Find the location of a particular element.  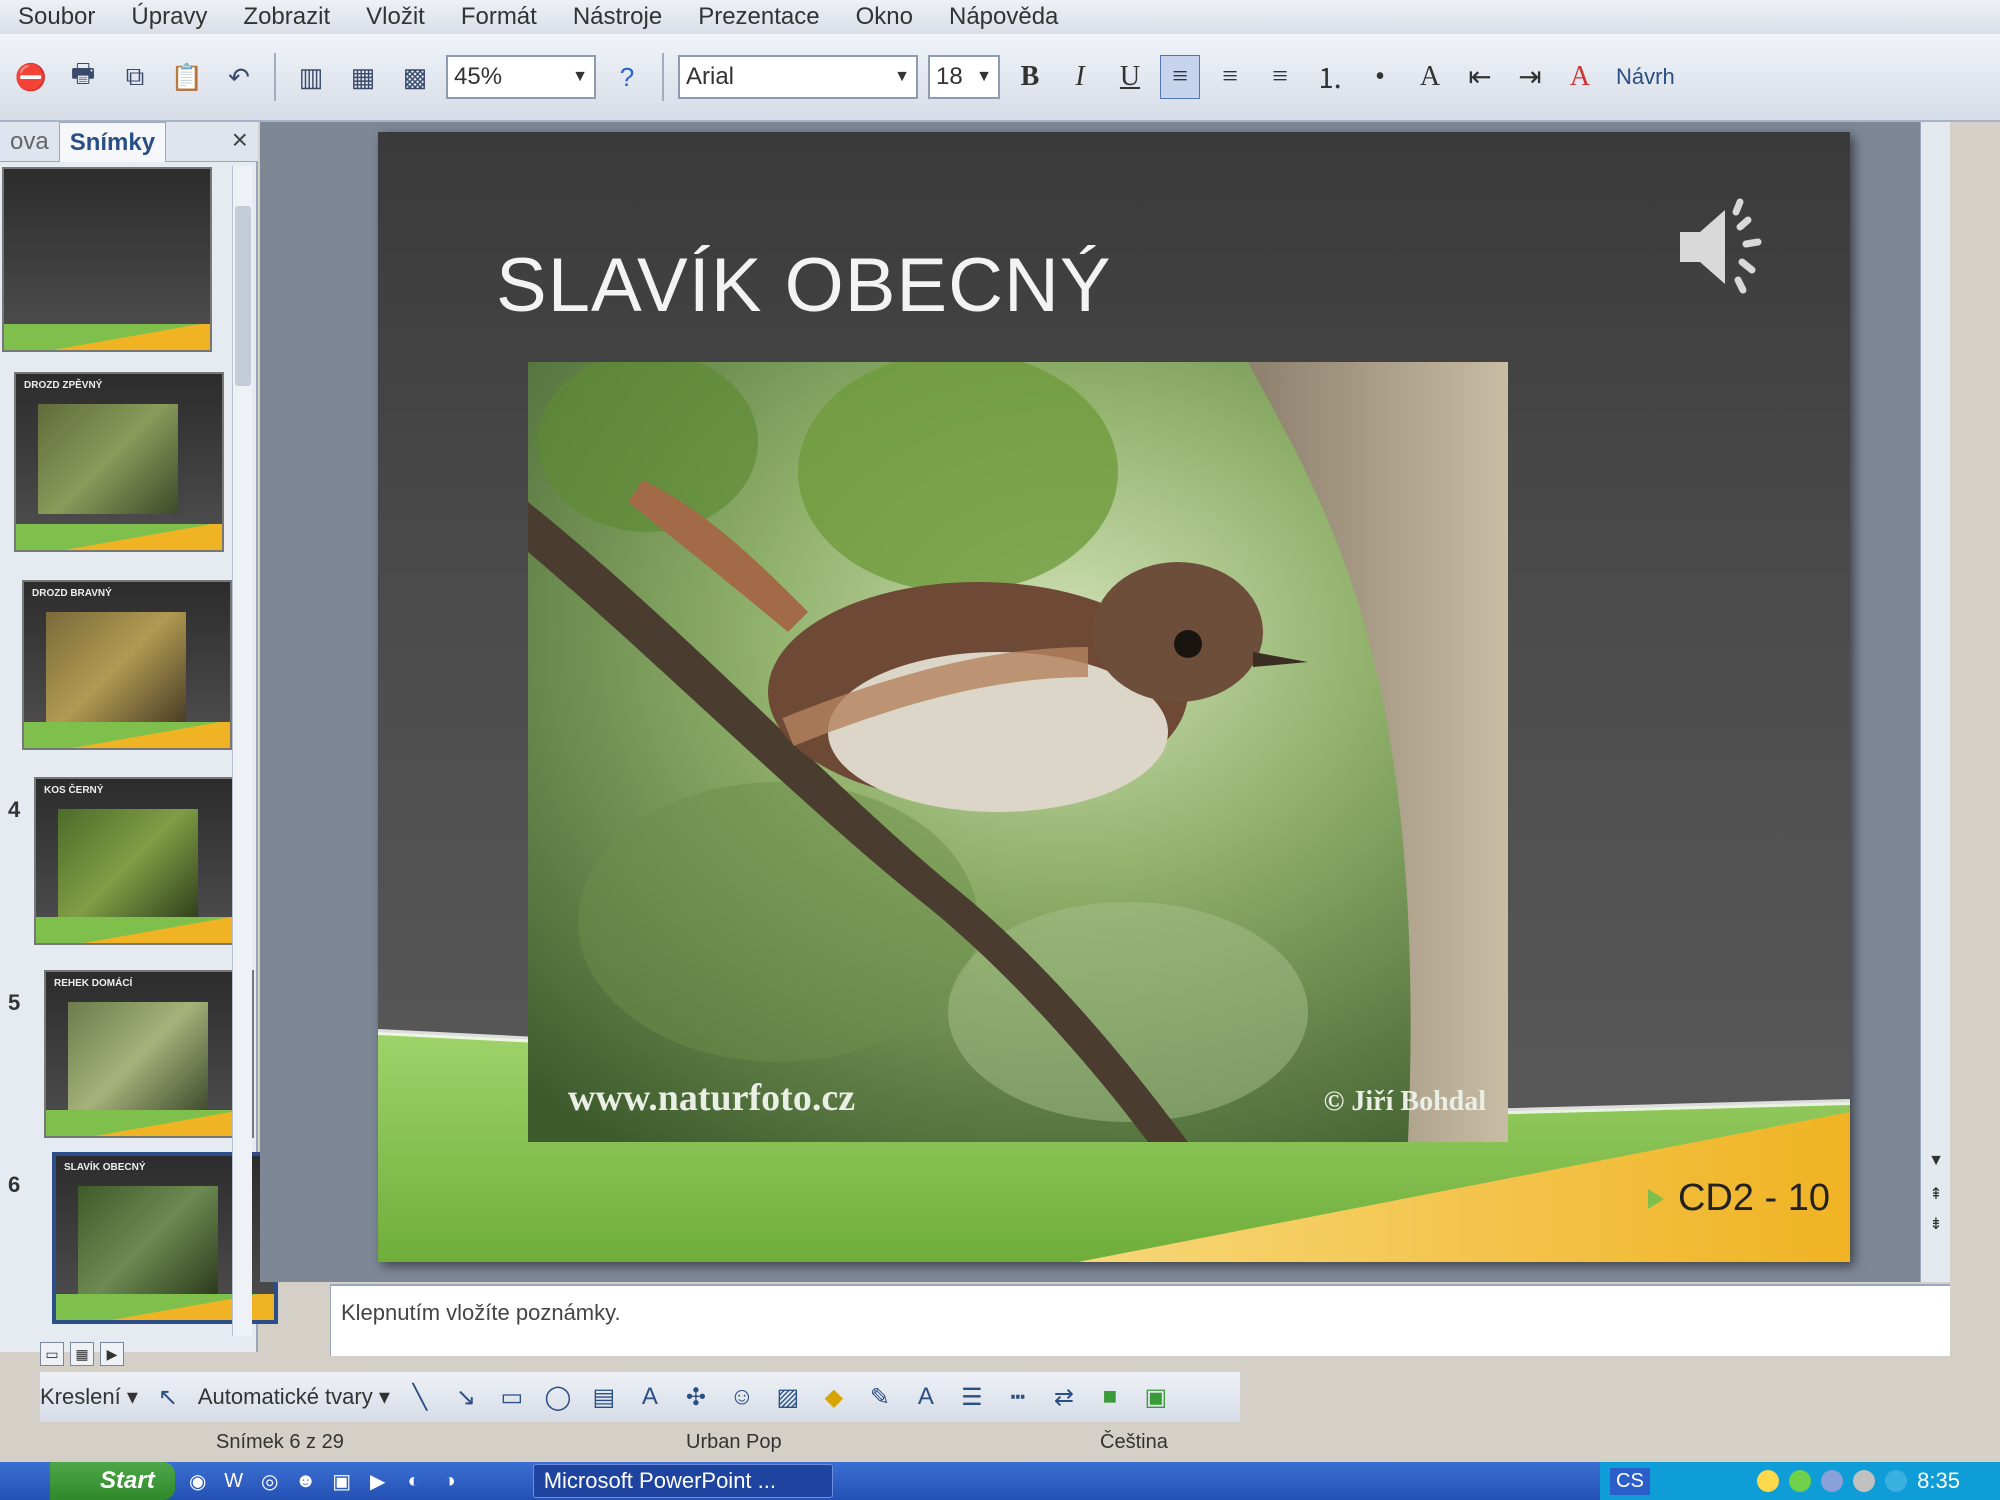

menu-prezentace: Prezentace is located at coordinates (758, 17).